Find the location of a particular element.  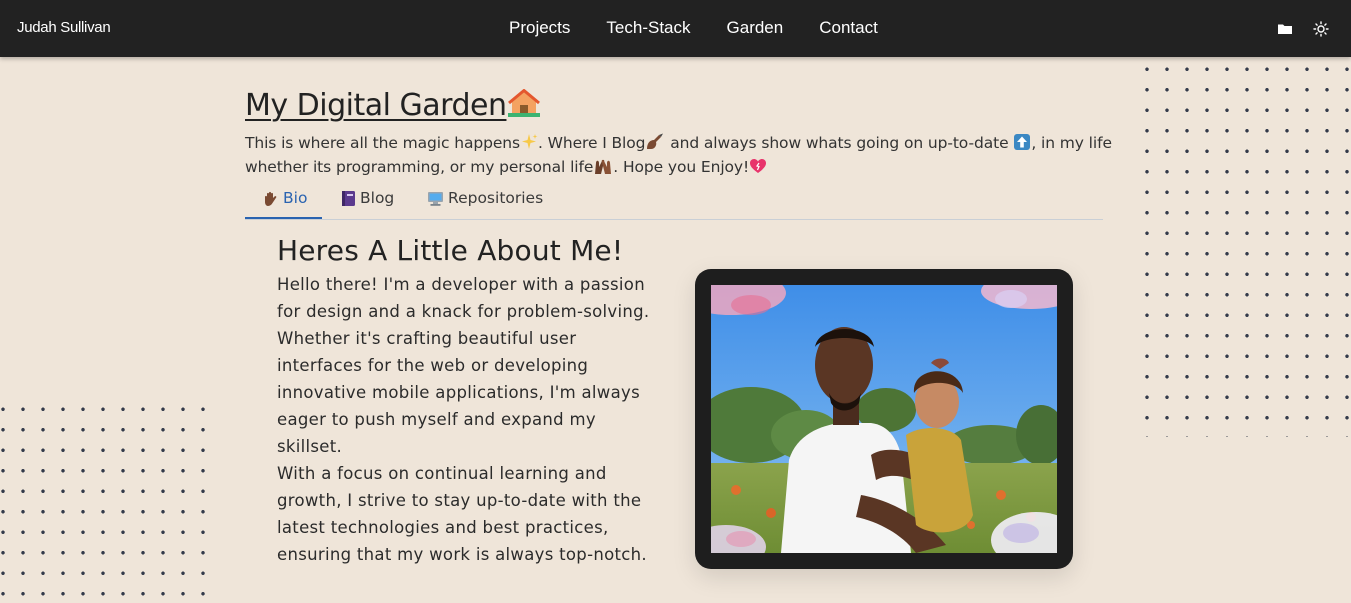

tab-bar: Bio Blog Repositories is located at coordinates (674, 202).